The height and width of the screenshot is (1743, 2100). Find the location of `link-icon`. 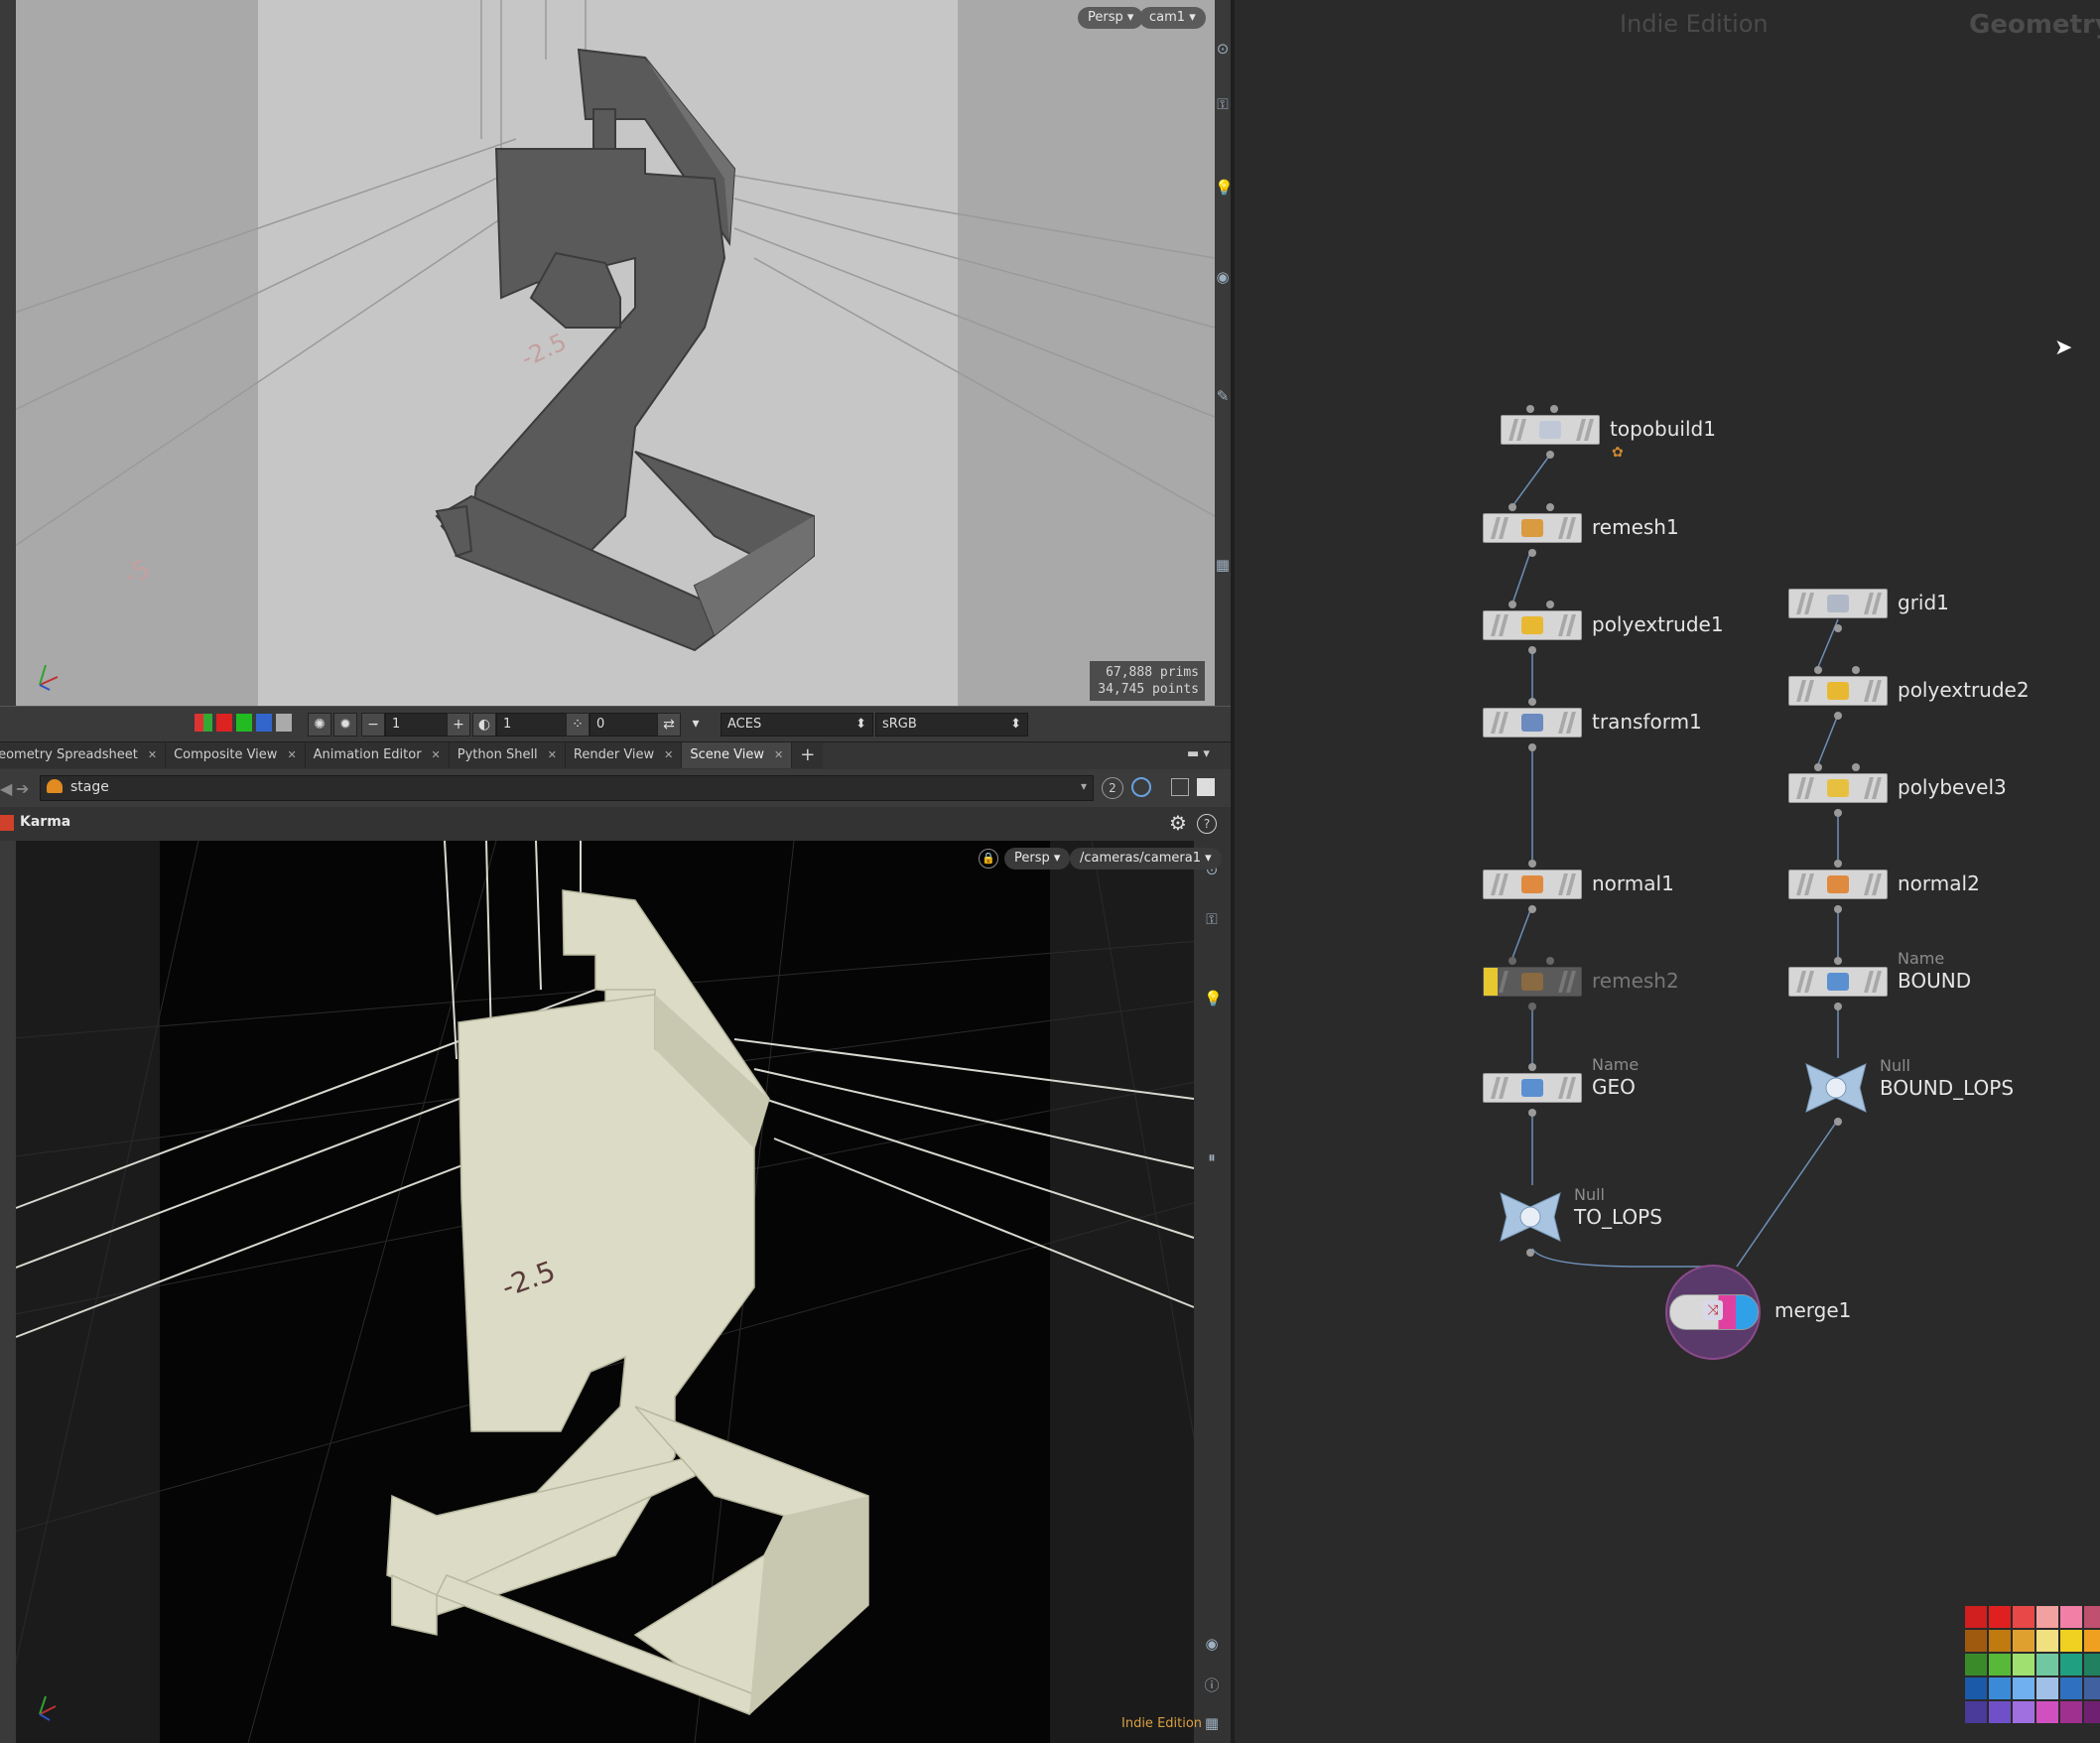

link-icon is located at coordinates (1141, 787).